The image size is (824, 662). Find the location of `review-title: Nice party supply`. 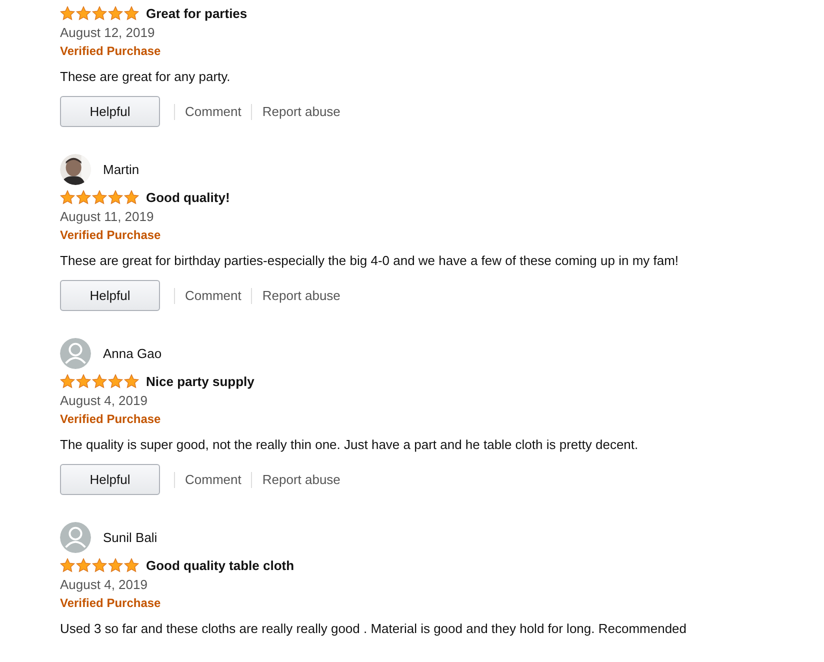

review-title: Nice party supply is located at coordinates (200, 381).